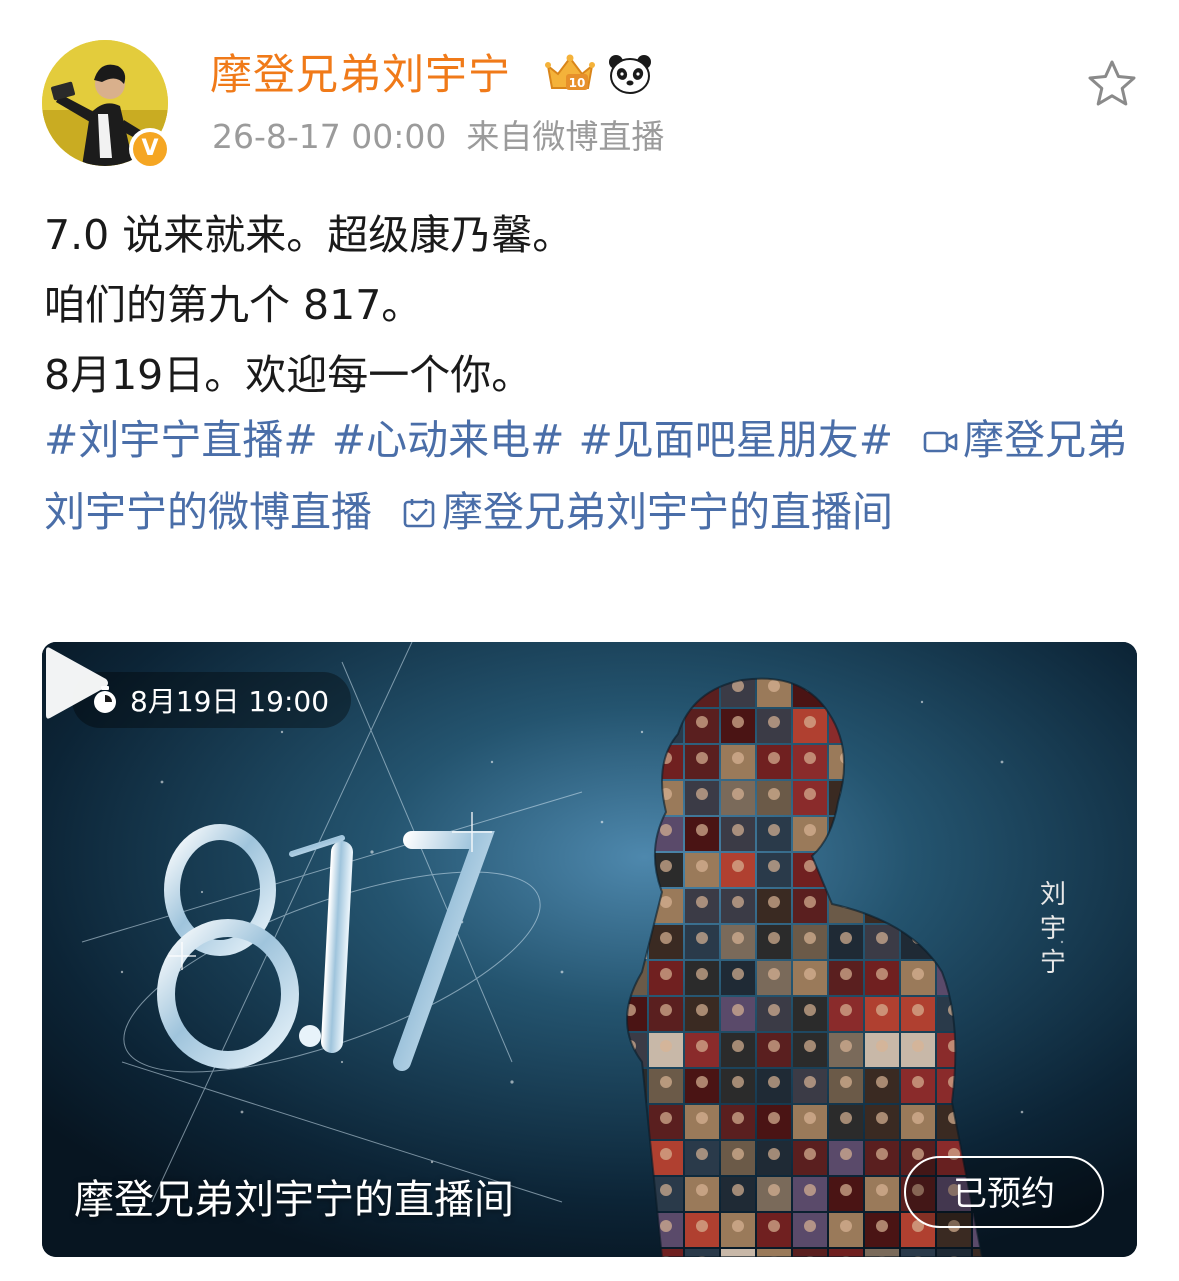 Image resolution: width=1179 pixels, height=1281 pixels. What do you see at coordinates (1112, 84) in the screenshot?
I see `favorite-star-icon` at bounding box center [1112, 84].